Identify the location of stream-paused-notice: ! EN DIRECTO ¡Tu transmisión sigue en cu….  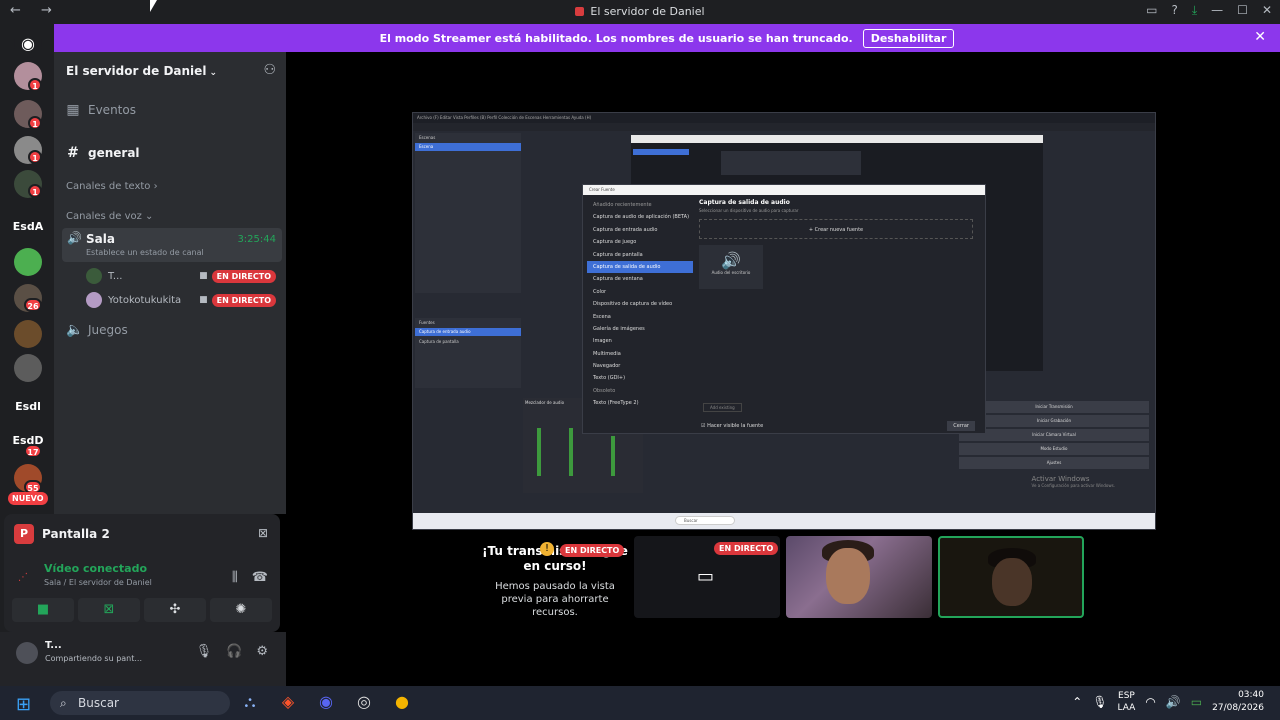
(555, 580).